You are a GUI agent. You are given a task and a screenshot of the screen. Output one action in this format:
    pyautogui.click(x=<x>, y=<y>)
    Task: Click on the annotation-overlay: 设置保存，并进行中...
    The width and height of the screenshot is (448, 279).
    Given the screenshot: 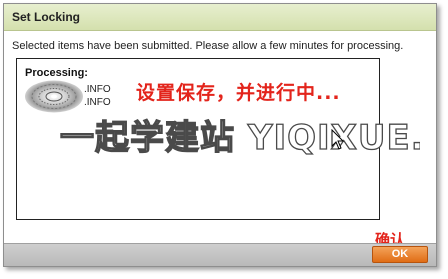 What is the action you would take?
    pyautogui.click(x=238, y=93)
    